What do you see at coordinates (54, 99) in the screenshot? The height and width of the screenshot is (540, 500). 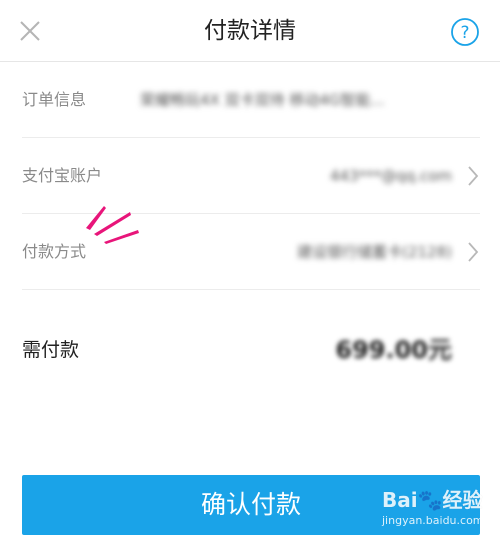 I see `order-info-label: 订单信息` at bounding box center [54, 99].